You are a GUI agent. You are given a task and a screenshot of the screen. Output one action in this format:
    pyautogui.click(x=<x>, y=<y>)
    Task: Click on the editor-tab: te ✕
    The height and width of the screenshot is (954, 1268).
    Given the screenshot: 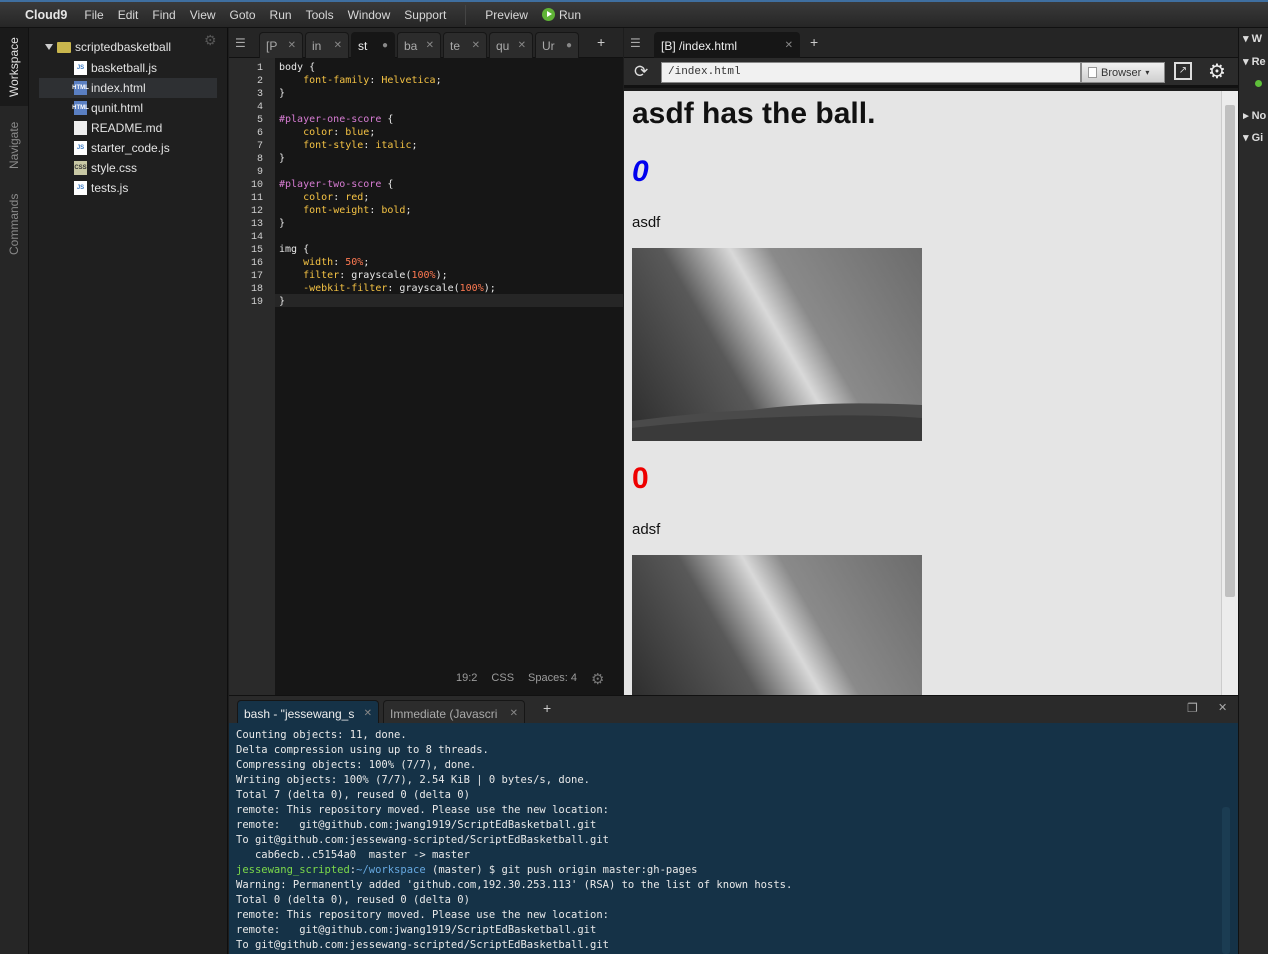 What is the action you would take?
    pyautogui.click(x=465, y=45)
    